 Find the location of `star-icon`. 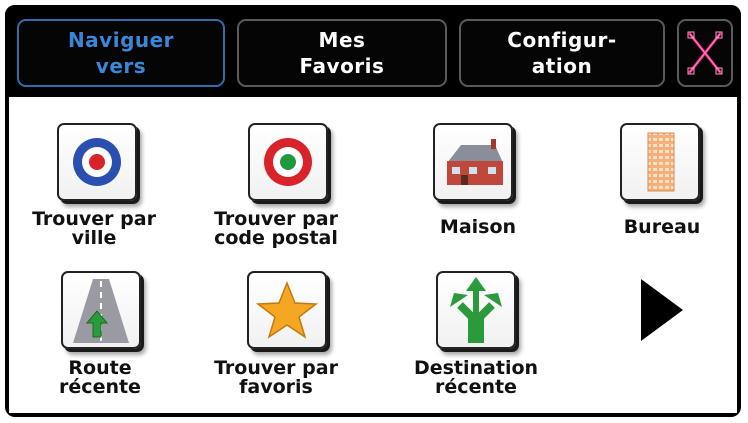

star-icon is located at coordinates (287, 310).